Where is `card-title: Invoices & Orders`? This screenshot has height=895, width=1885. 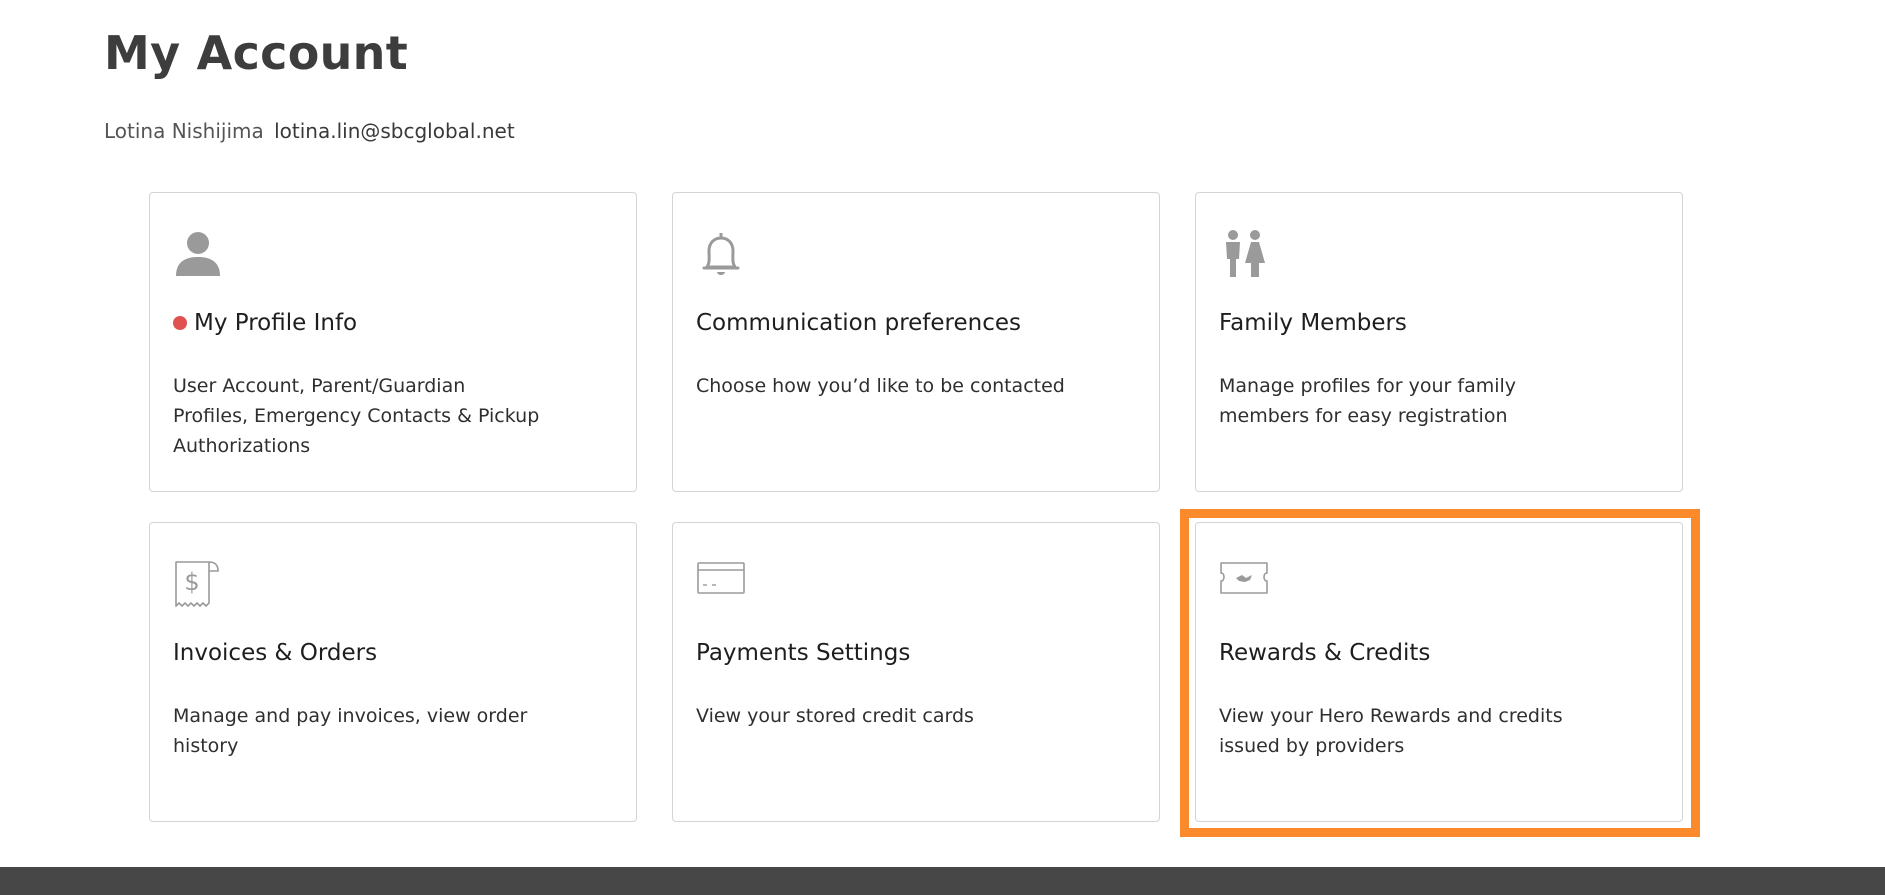
card-title: Invoices & Orders is located at coordinates (275, 653).